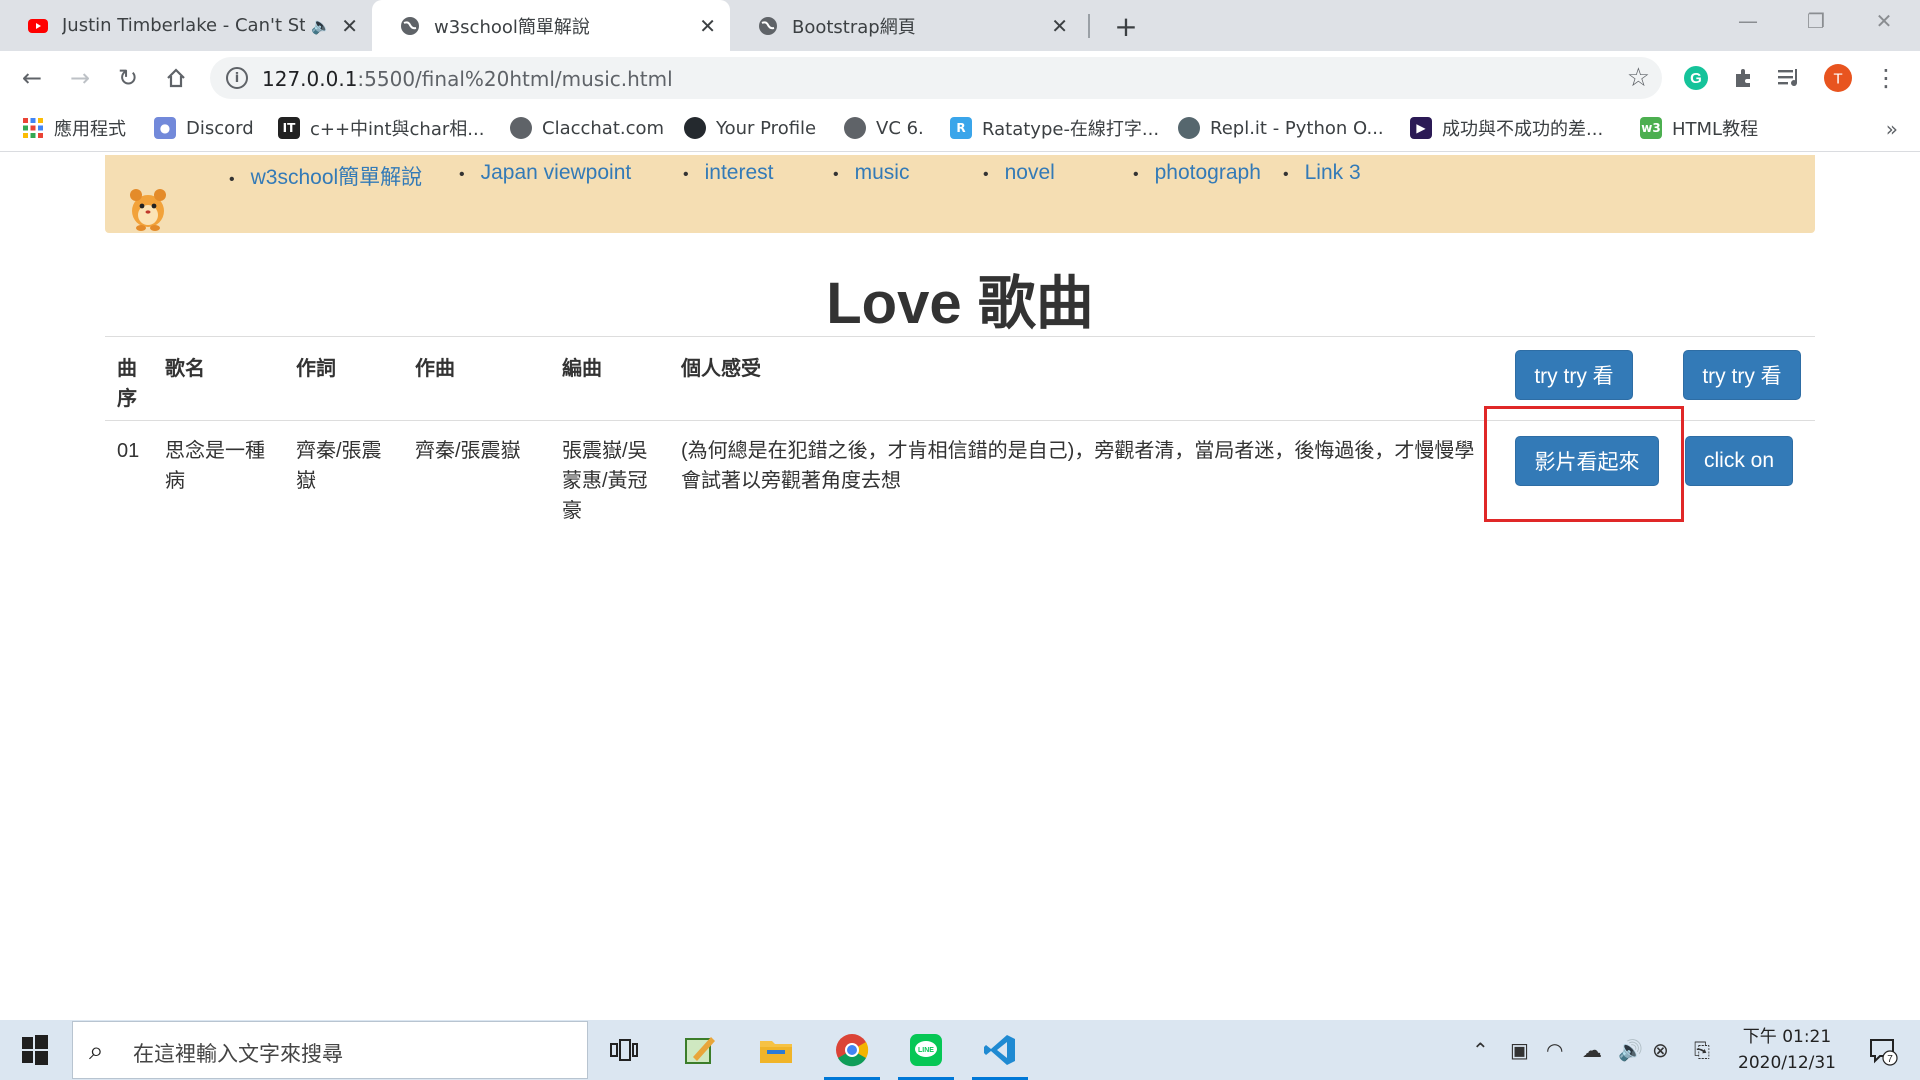 The image size is (1920, 1080). Describe the element at coordinates (695, 128) in the screenshot. I see `github-icon` at that location.